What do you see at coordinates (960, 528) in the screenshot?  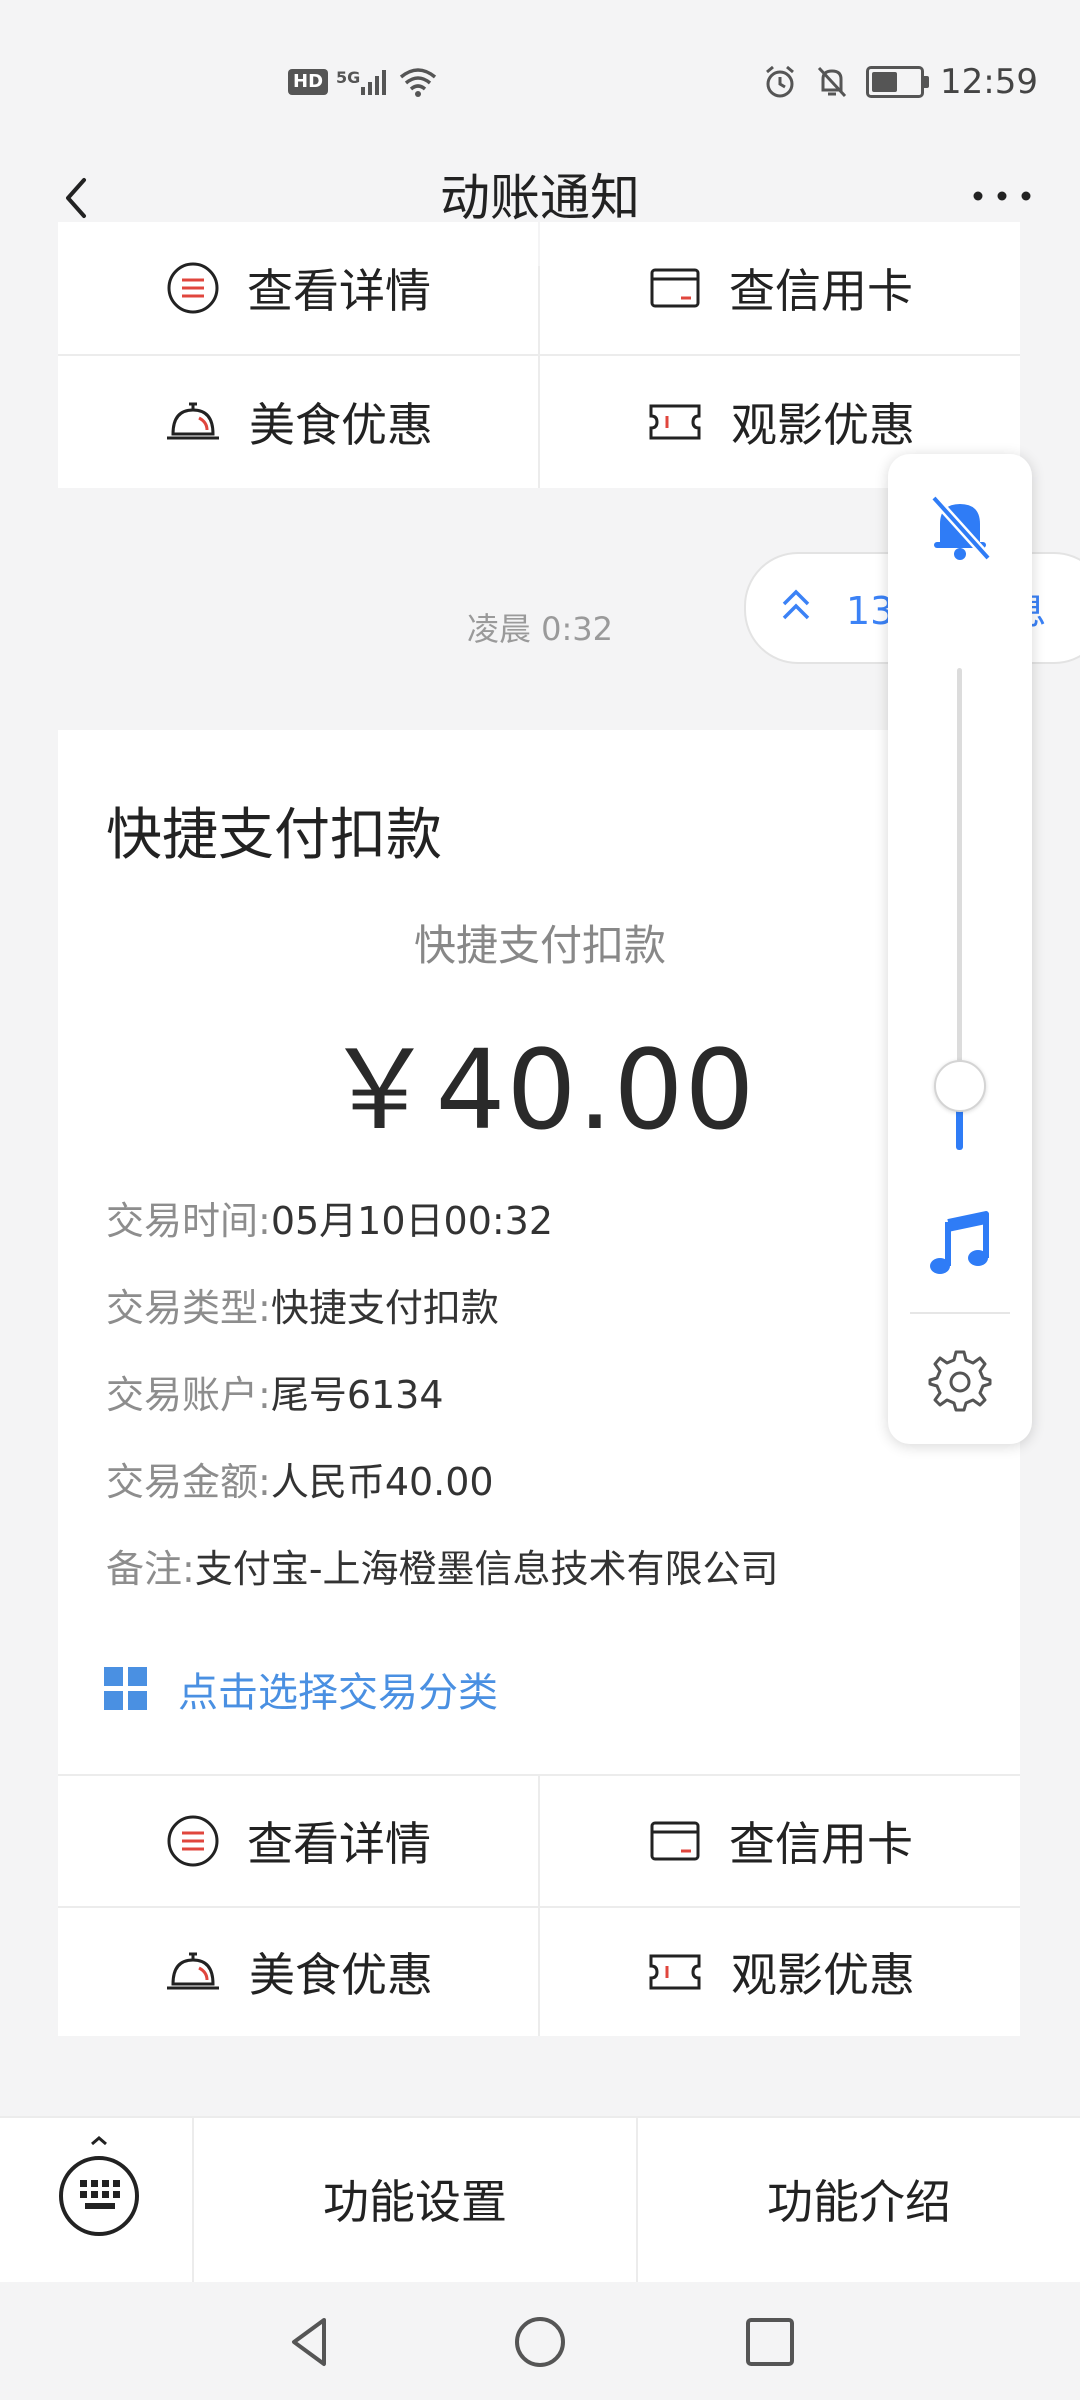 I see `bell-off-icon` at bounding box center [960, 528].